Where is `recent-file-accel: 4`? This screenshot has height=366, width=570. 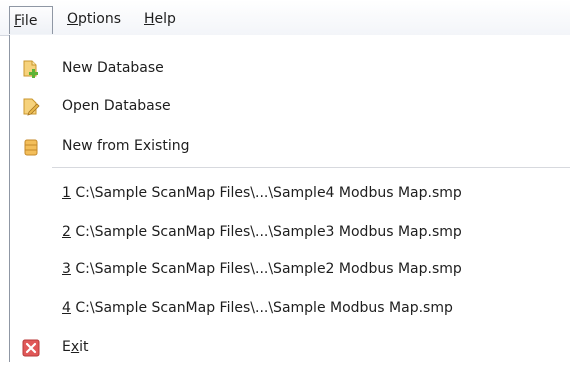
recent-file-accel: 4 is located at coordinates (66, 308).